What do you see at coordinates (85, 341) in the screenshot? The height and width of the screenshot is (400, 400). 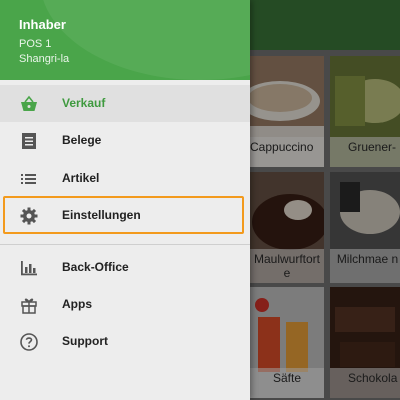 I see `nav-item-label: Support` at bounding box center [85, 341].